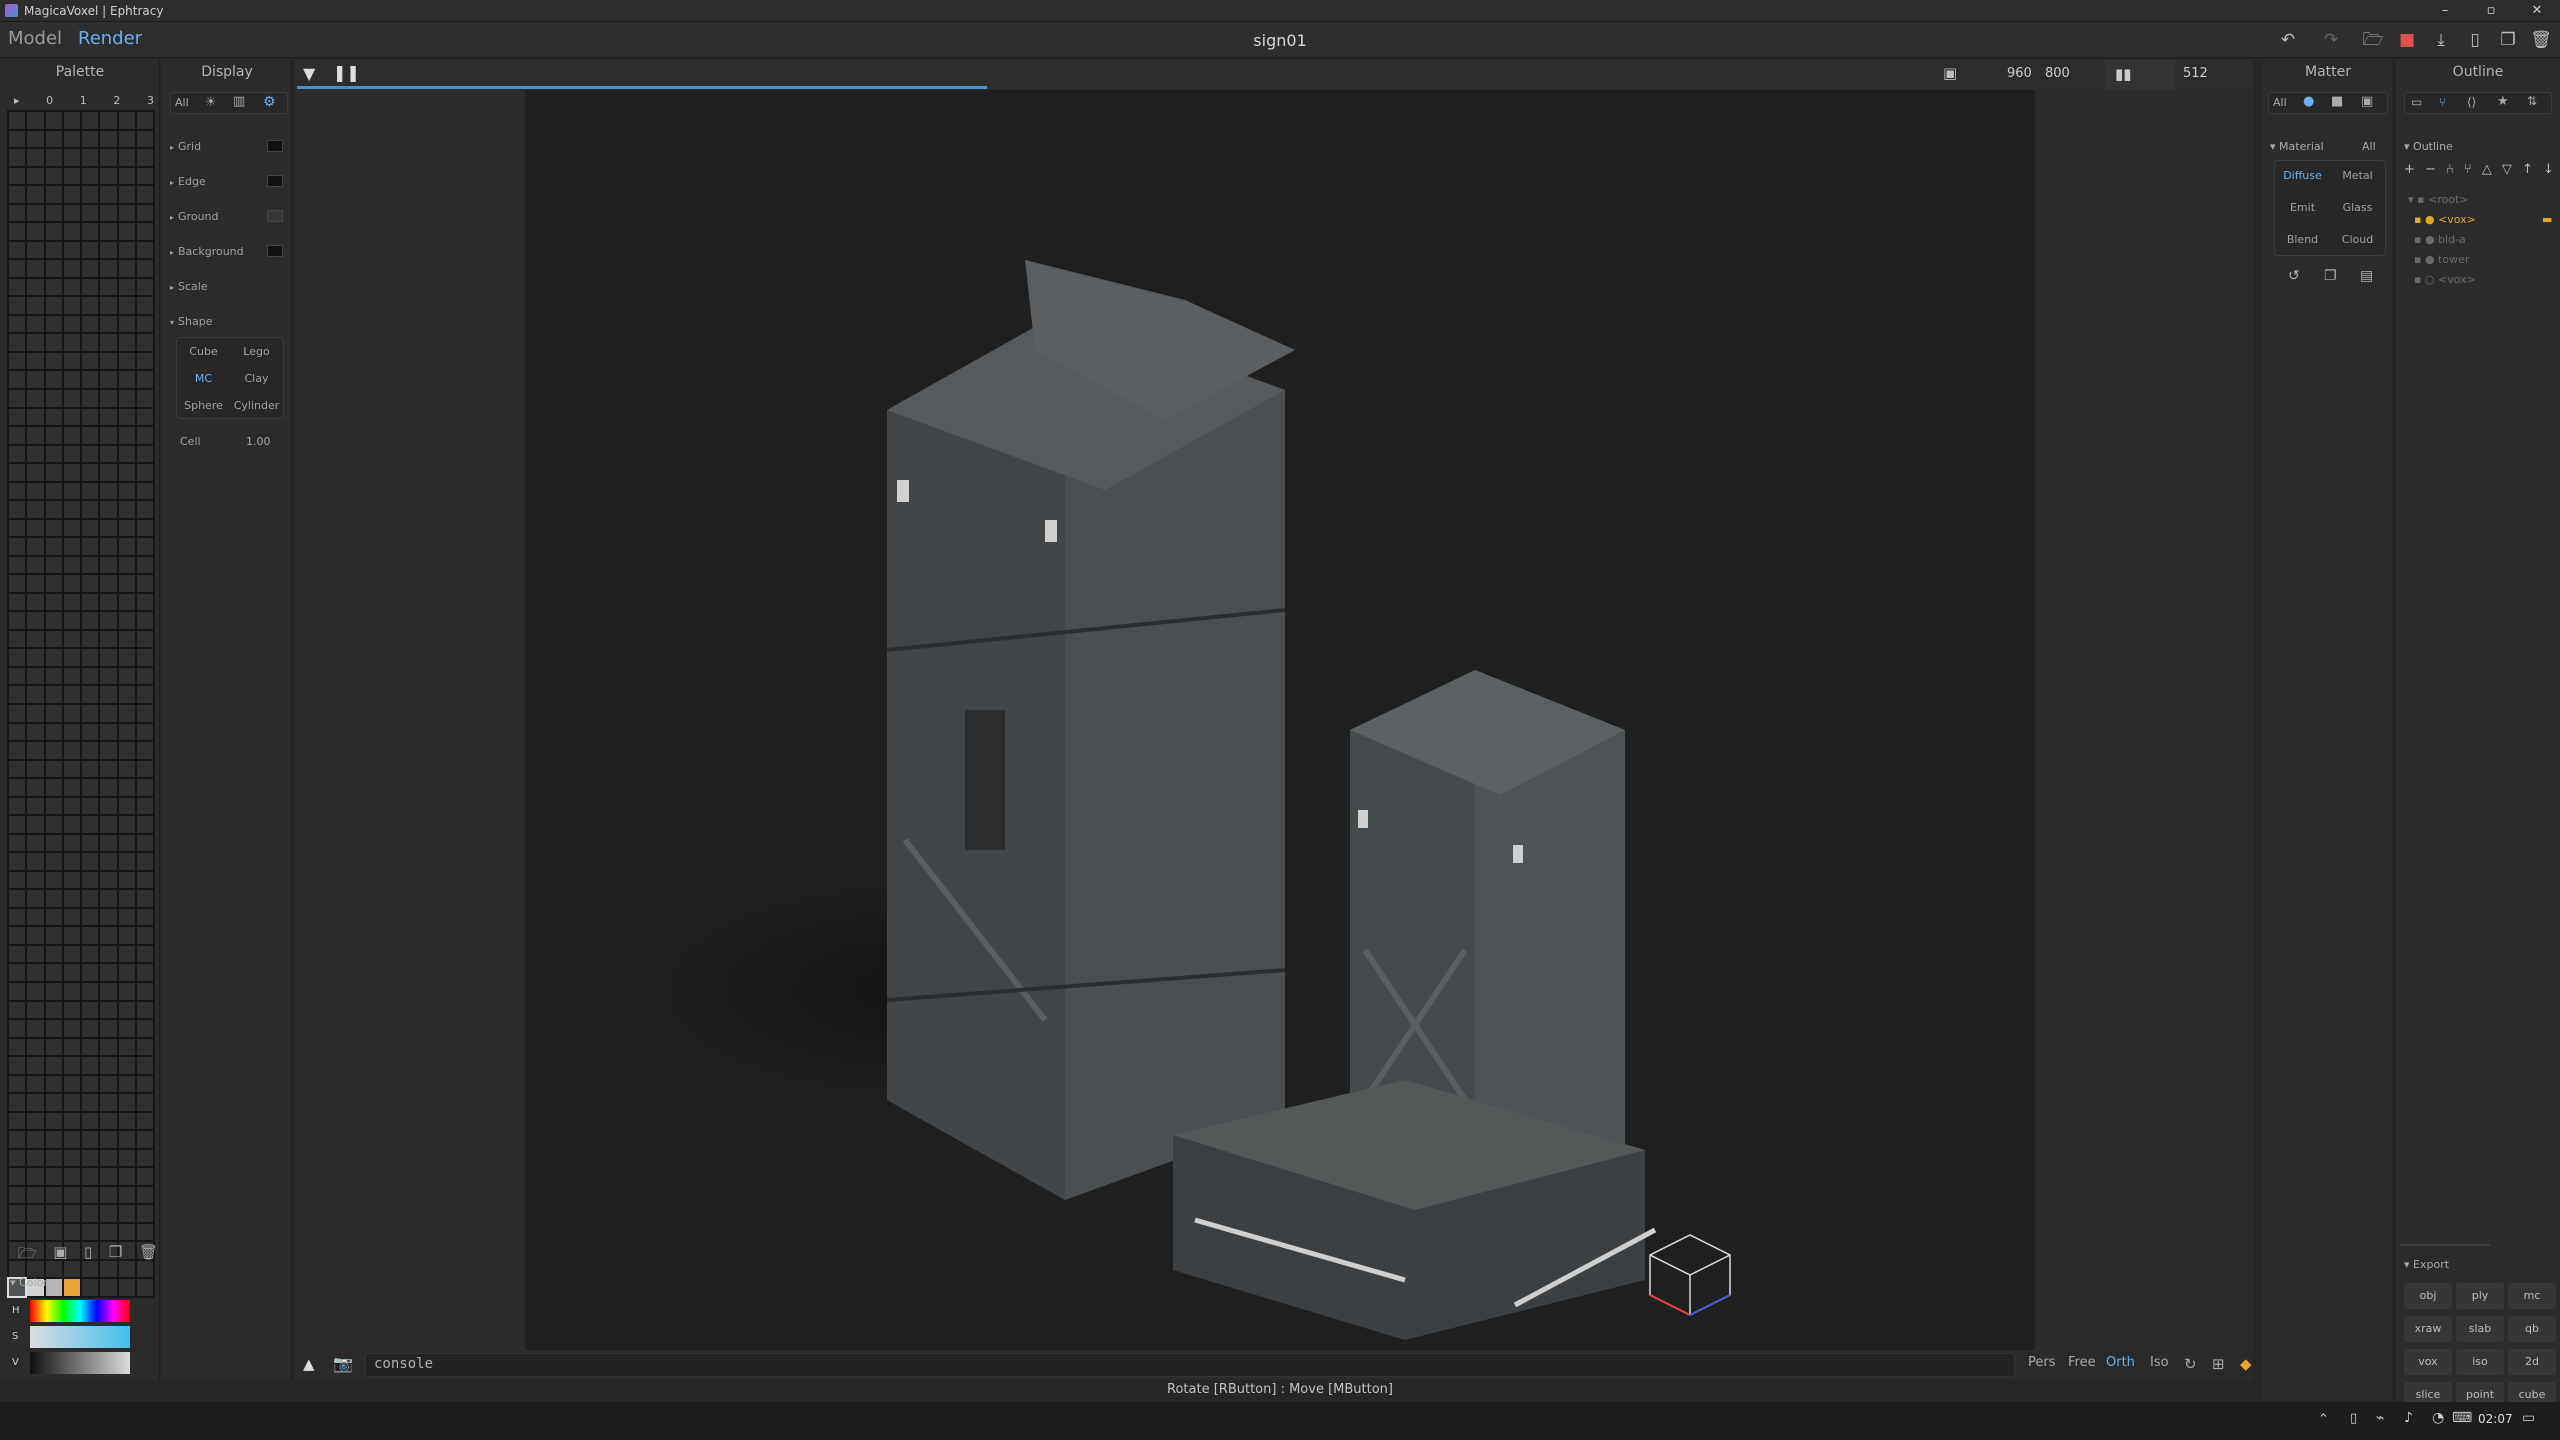 The height and width of the screenshot is (1440, 2560). What do you see at coordinates (203, 351) in the screenshot?
I see `shape-cube: Cube` at bounding box center [203, 351].